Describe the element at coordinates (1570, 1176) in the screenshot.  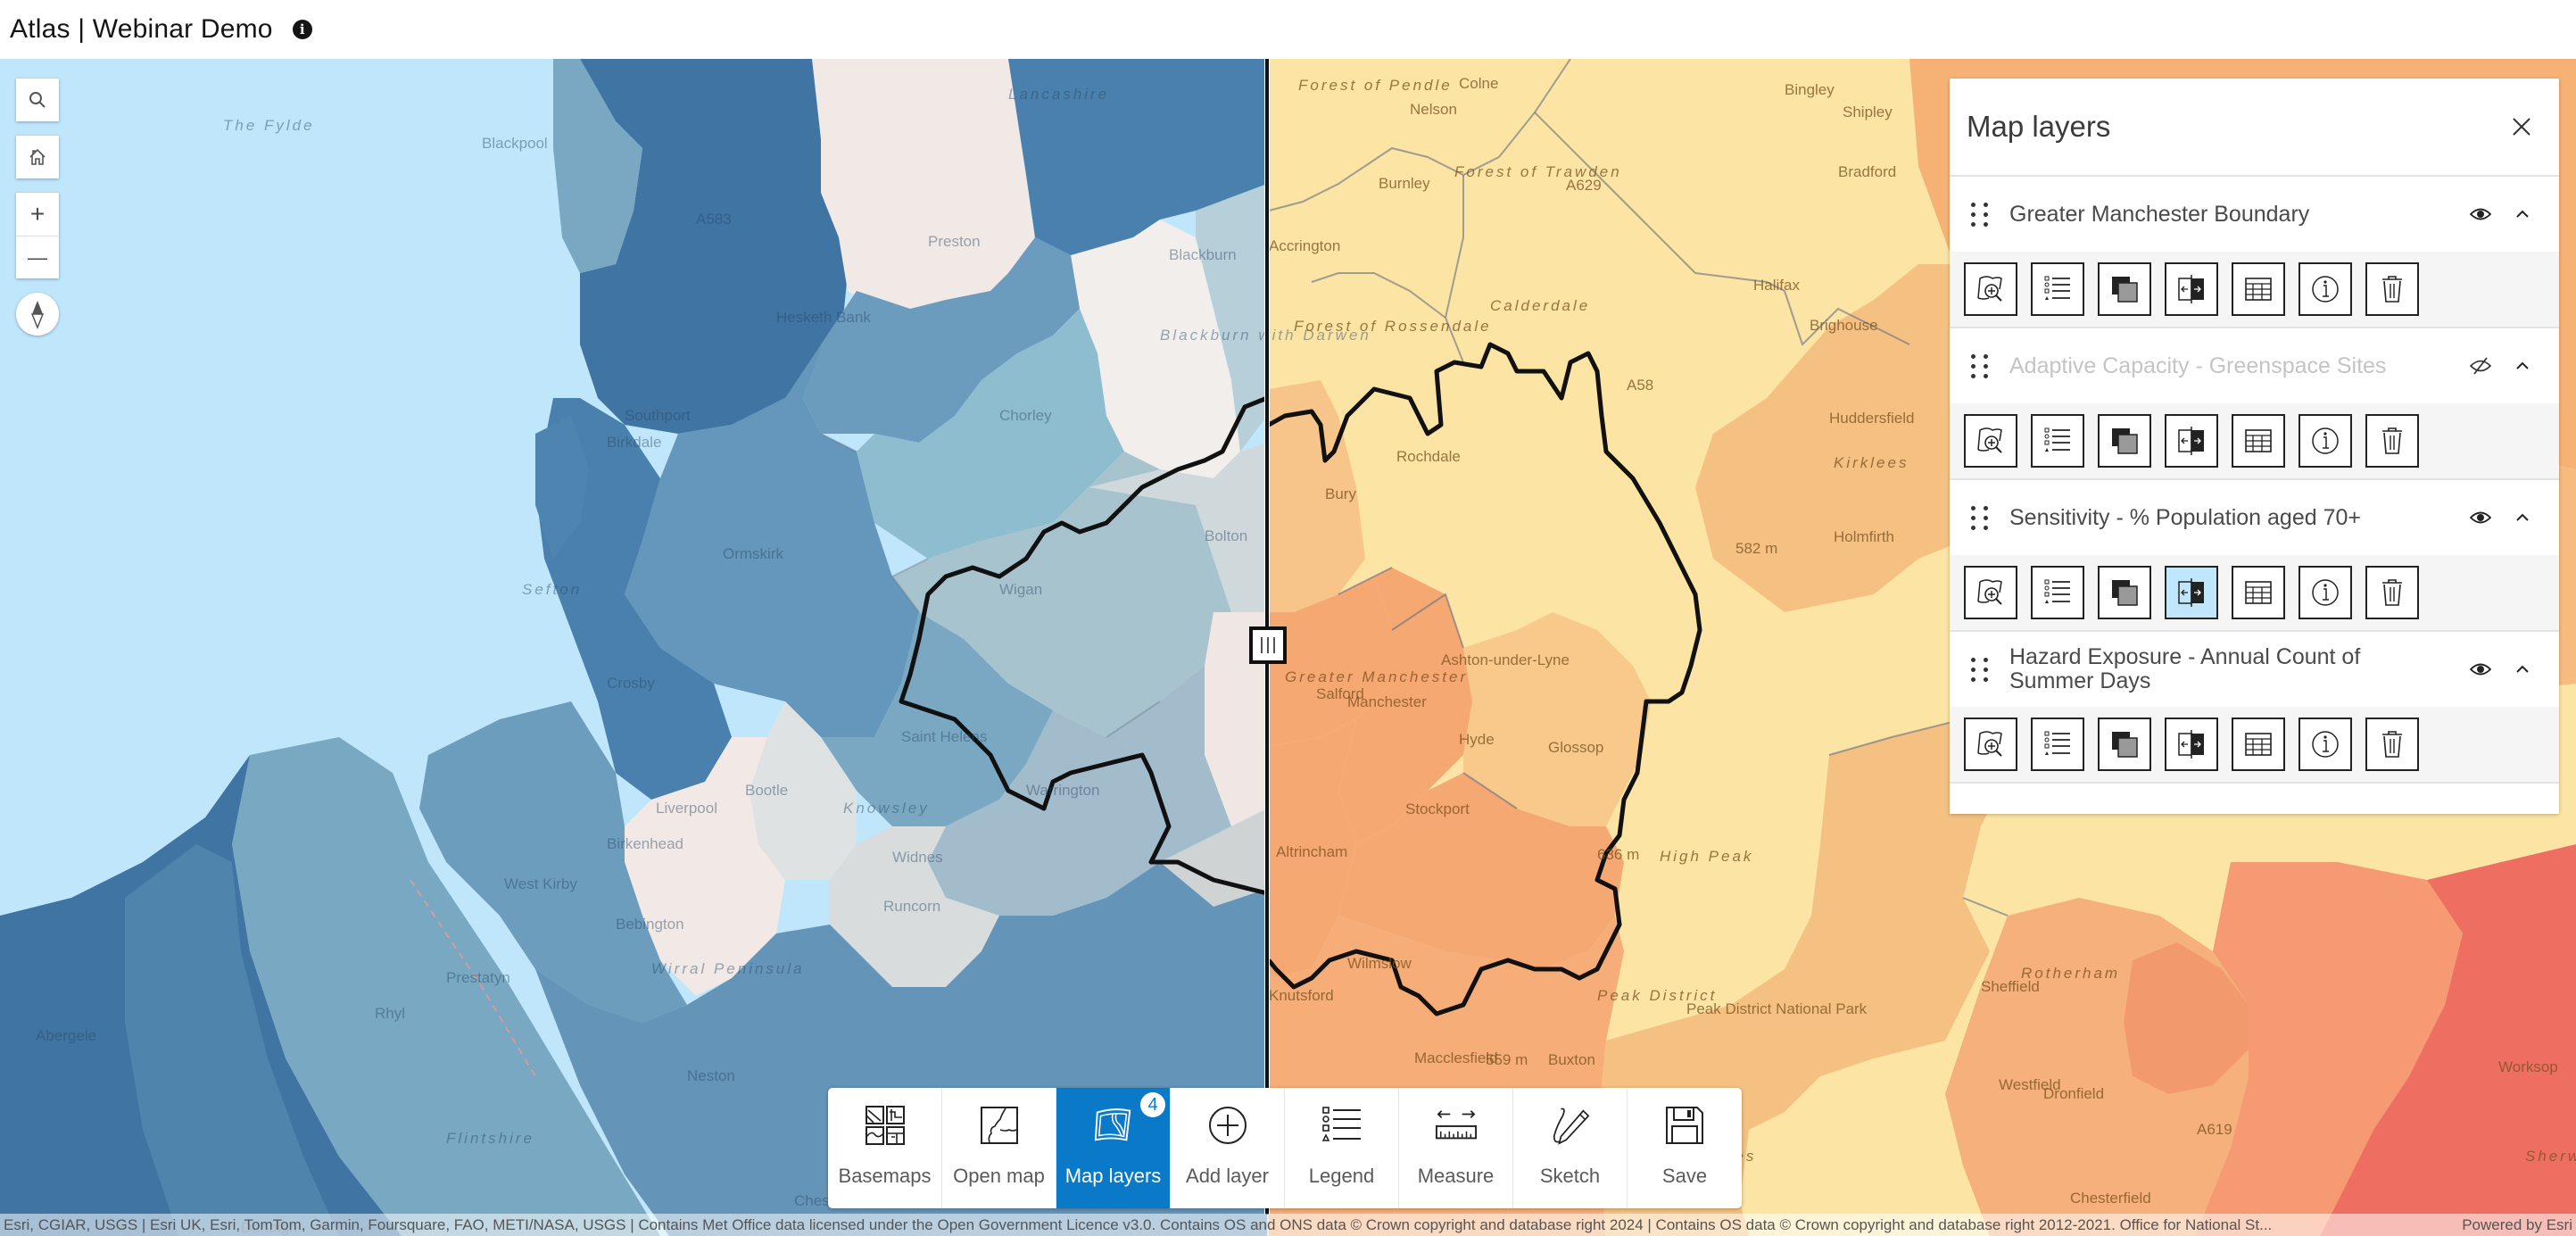
I see `toolbar-button-label: Sketch` at that location.